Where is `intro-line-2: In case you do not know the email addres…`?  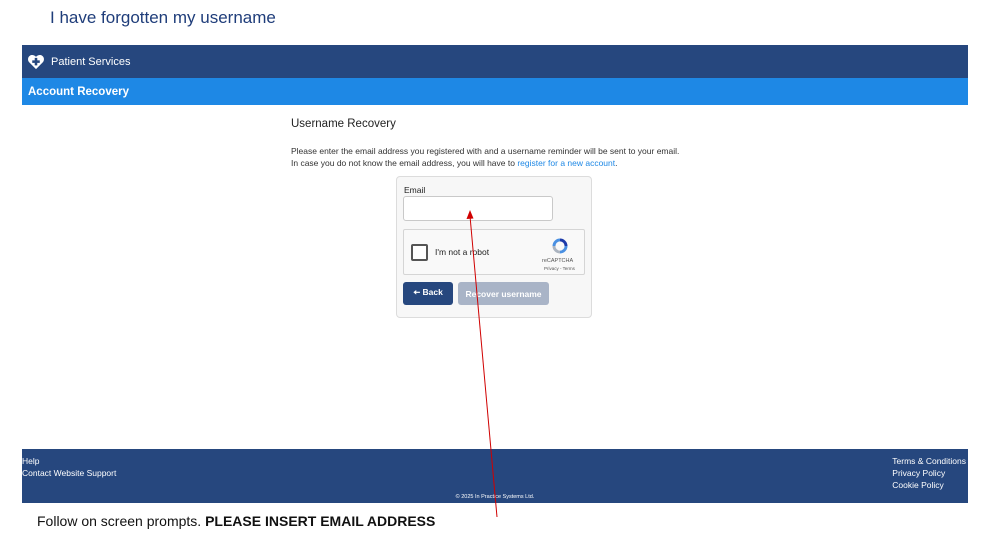
intro-line-2: In case you do not know the email addres… is located at coordinates (511, 163).